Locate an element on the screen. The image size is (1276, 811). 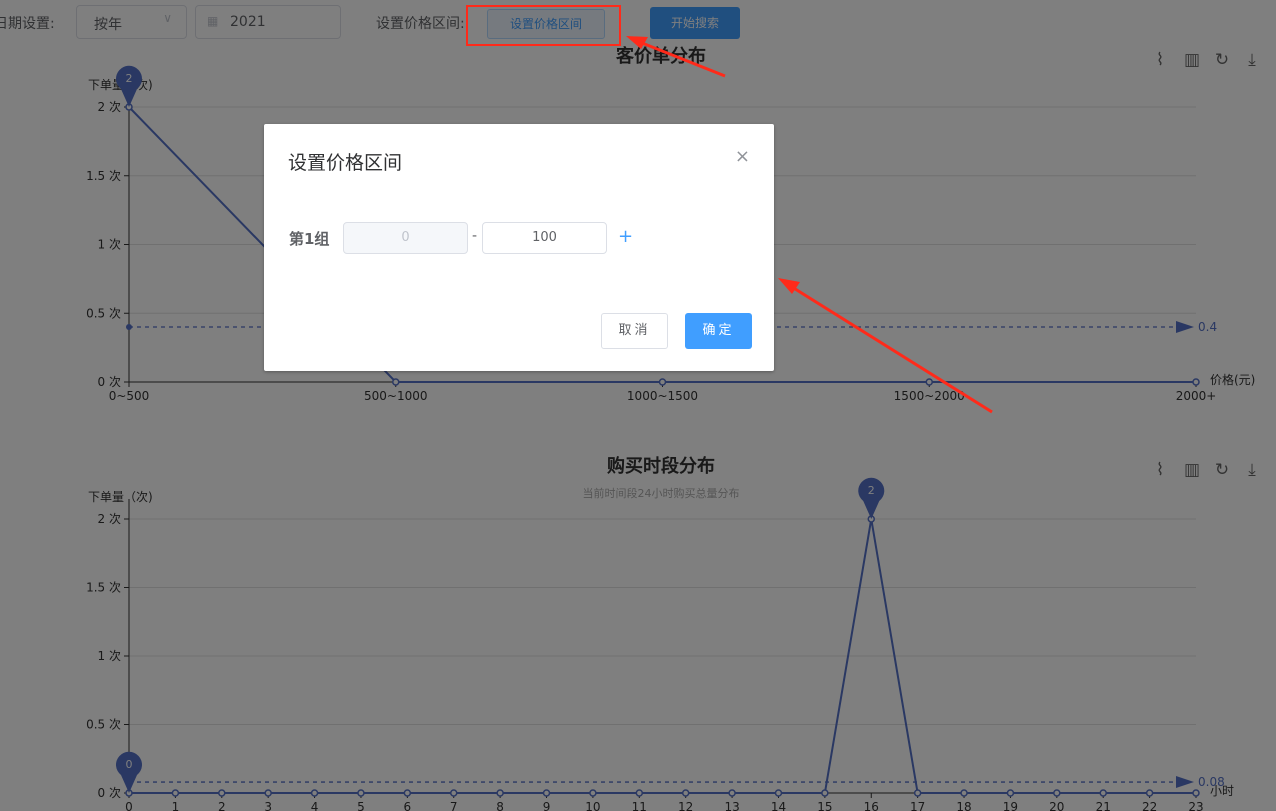
close-icon: × is located at coordinates (742, 156).